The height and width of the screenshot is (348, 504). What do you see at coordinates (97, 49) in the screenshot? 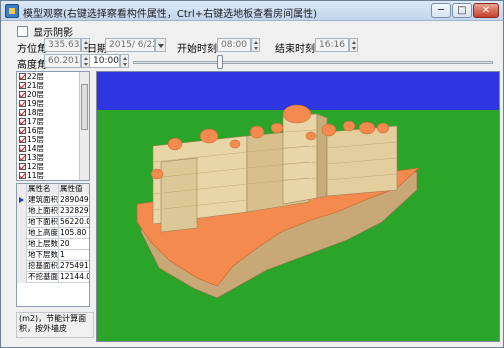
I see `date-label: 日期` at bounding box center [97, 49].